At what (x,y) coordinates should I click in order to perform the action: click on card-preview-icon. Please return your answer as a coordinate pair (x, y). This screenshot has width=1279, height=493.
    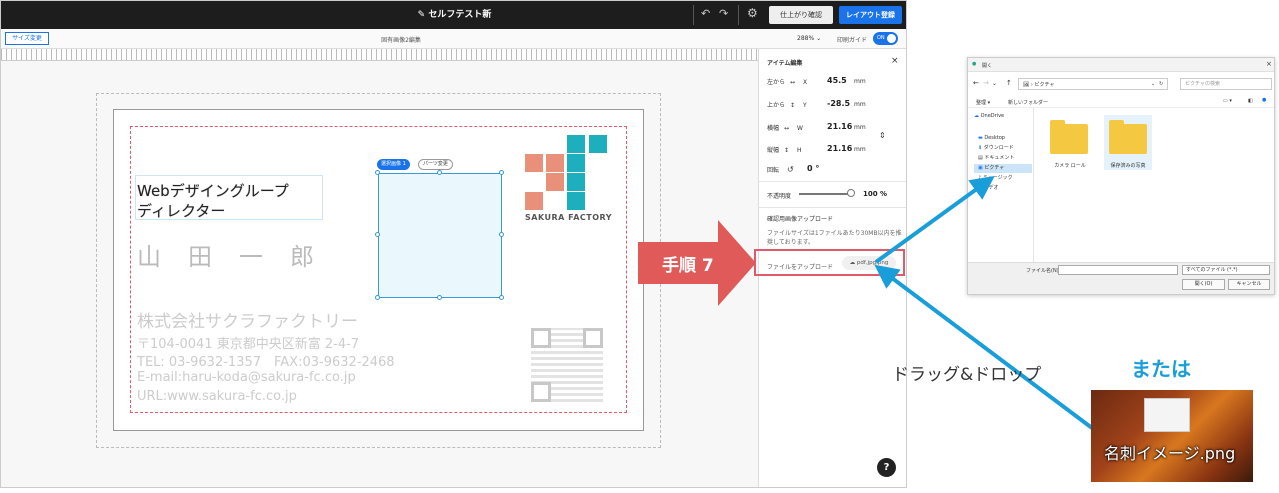
    Looking at the image, I should click on (1167, 415).